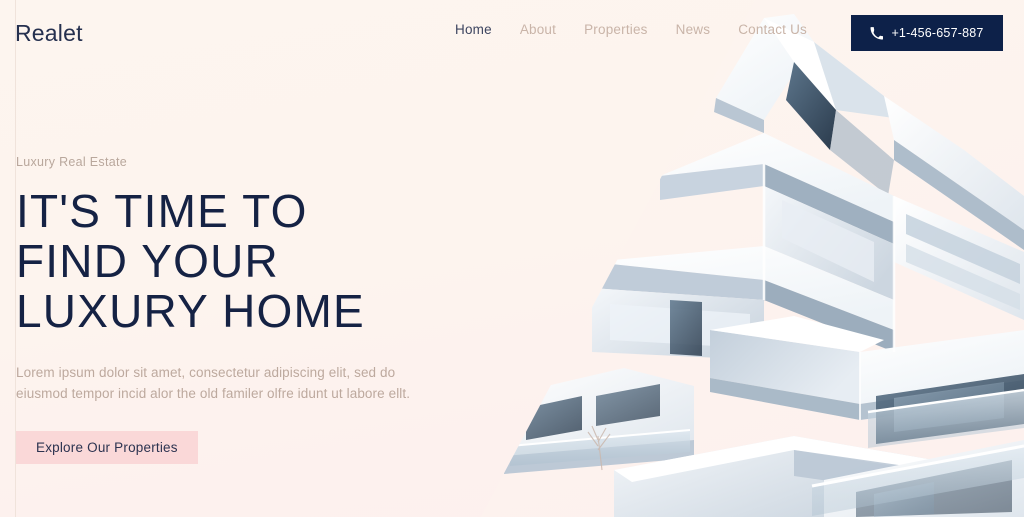 This screenshot has height=517, width=1024. What do you see at coordinates (877, 33) in the screenshot?
I see `phone-icon` at bounding box center [877, 33].